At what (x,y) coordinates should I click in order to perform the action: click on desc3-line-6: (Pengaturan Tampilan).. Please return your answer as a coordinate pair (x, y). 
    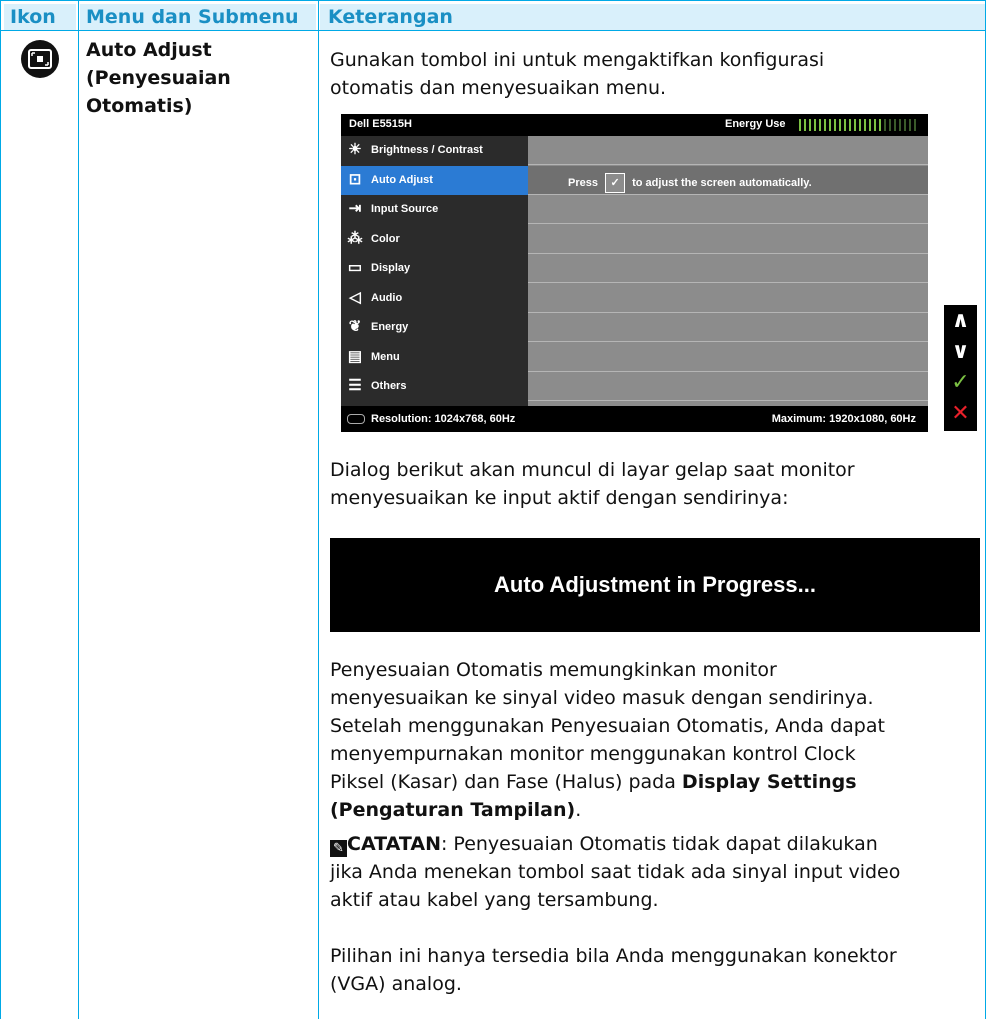
    Looking at the image, I should click on (655, 810).